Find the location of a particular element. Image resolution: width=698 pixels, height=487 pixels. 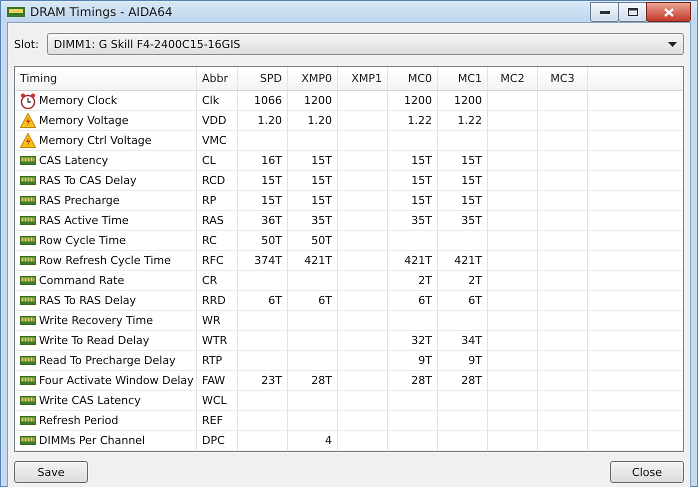

timing-value: 4 is located at coordinates (328, 440).